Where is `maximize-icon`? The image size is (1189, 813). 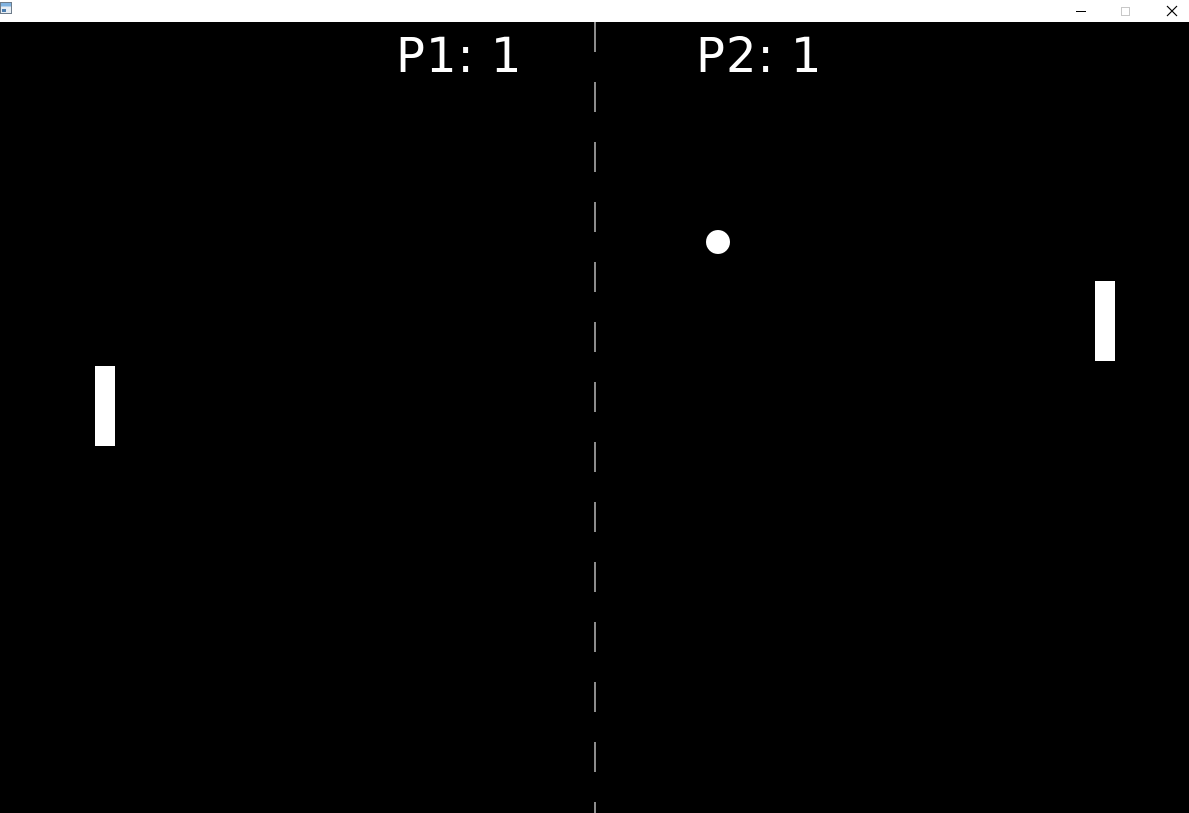
maximize-icon is located at coordinates (1125, 11).